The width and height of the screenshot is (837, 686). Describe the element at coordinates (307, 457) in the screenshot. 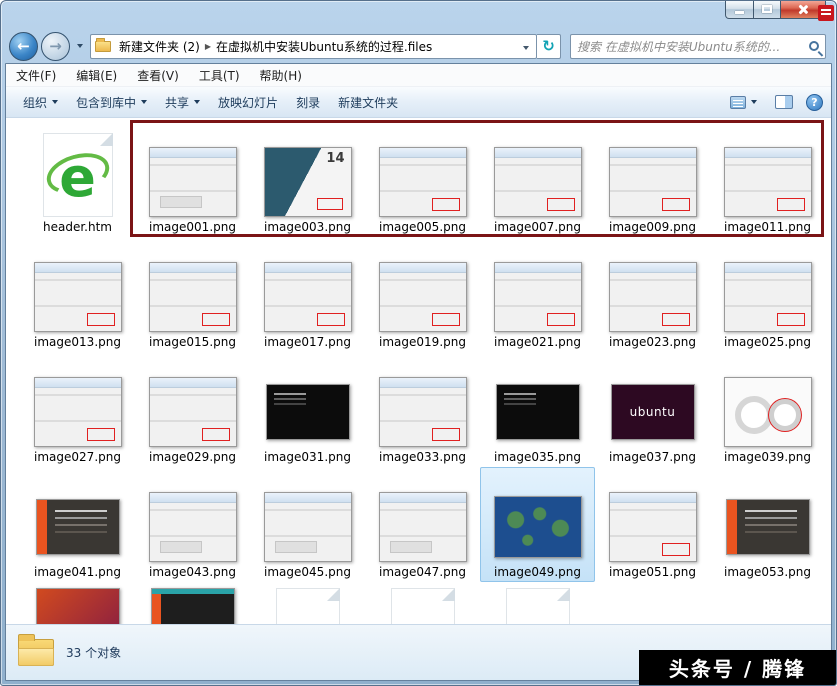

I see `file-name-label: image031.png` at that location.